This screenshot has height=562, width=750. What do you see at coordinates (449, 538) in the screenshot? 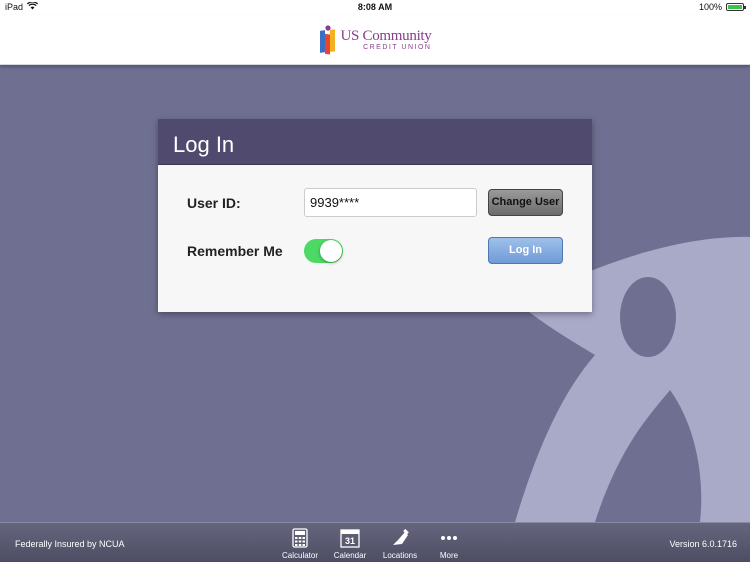
I see `more-icon` at bounding box center [449, 538].